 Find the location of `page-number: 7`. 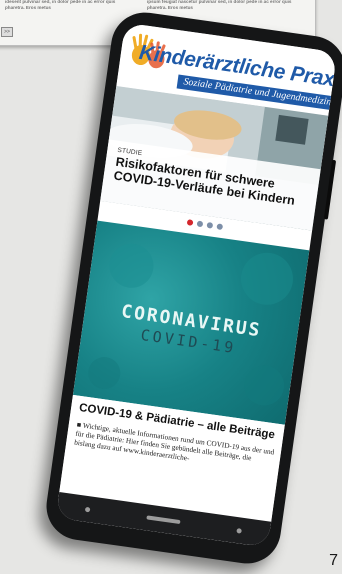

page-number: 7 is located at coordinates (333, 560).